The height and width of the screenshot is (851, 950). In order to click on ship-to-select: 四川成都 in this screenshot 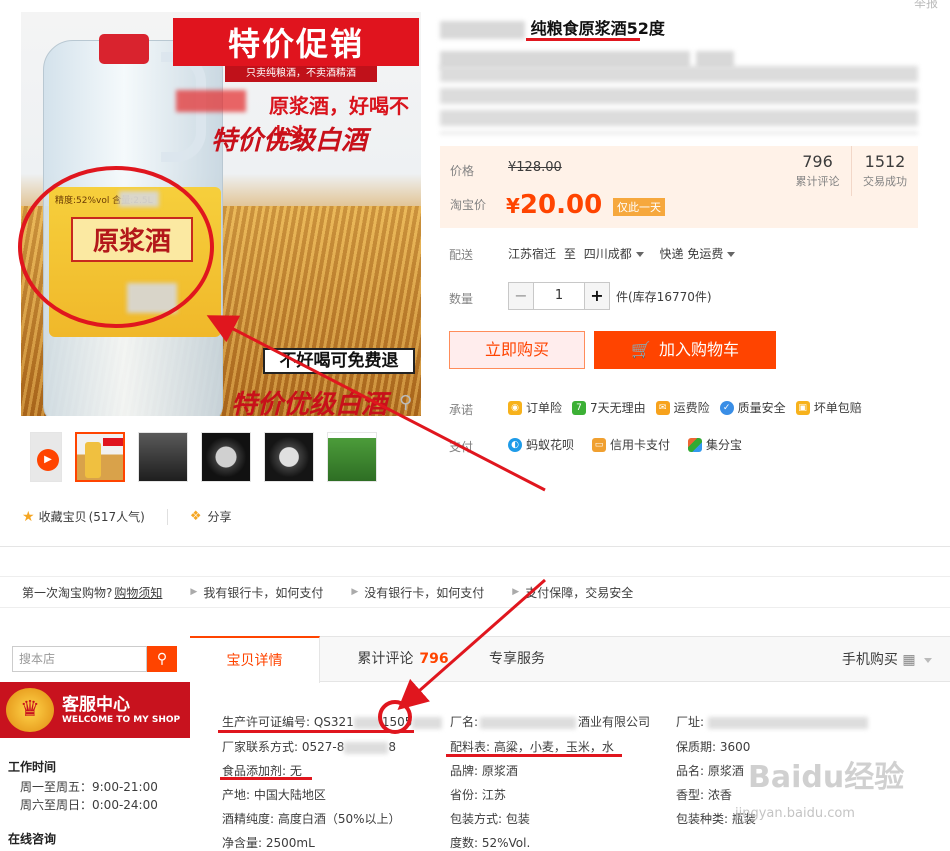, I will do `click(614, 254)`.